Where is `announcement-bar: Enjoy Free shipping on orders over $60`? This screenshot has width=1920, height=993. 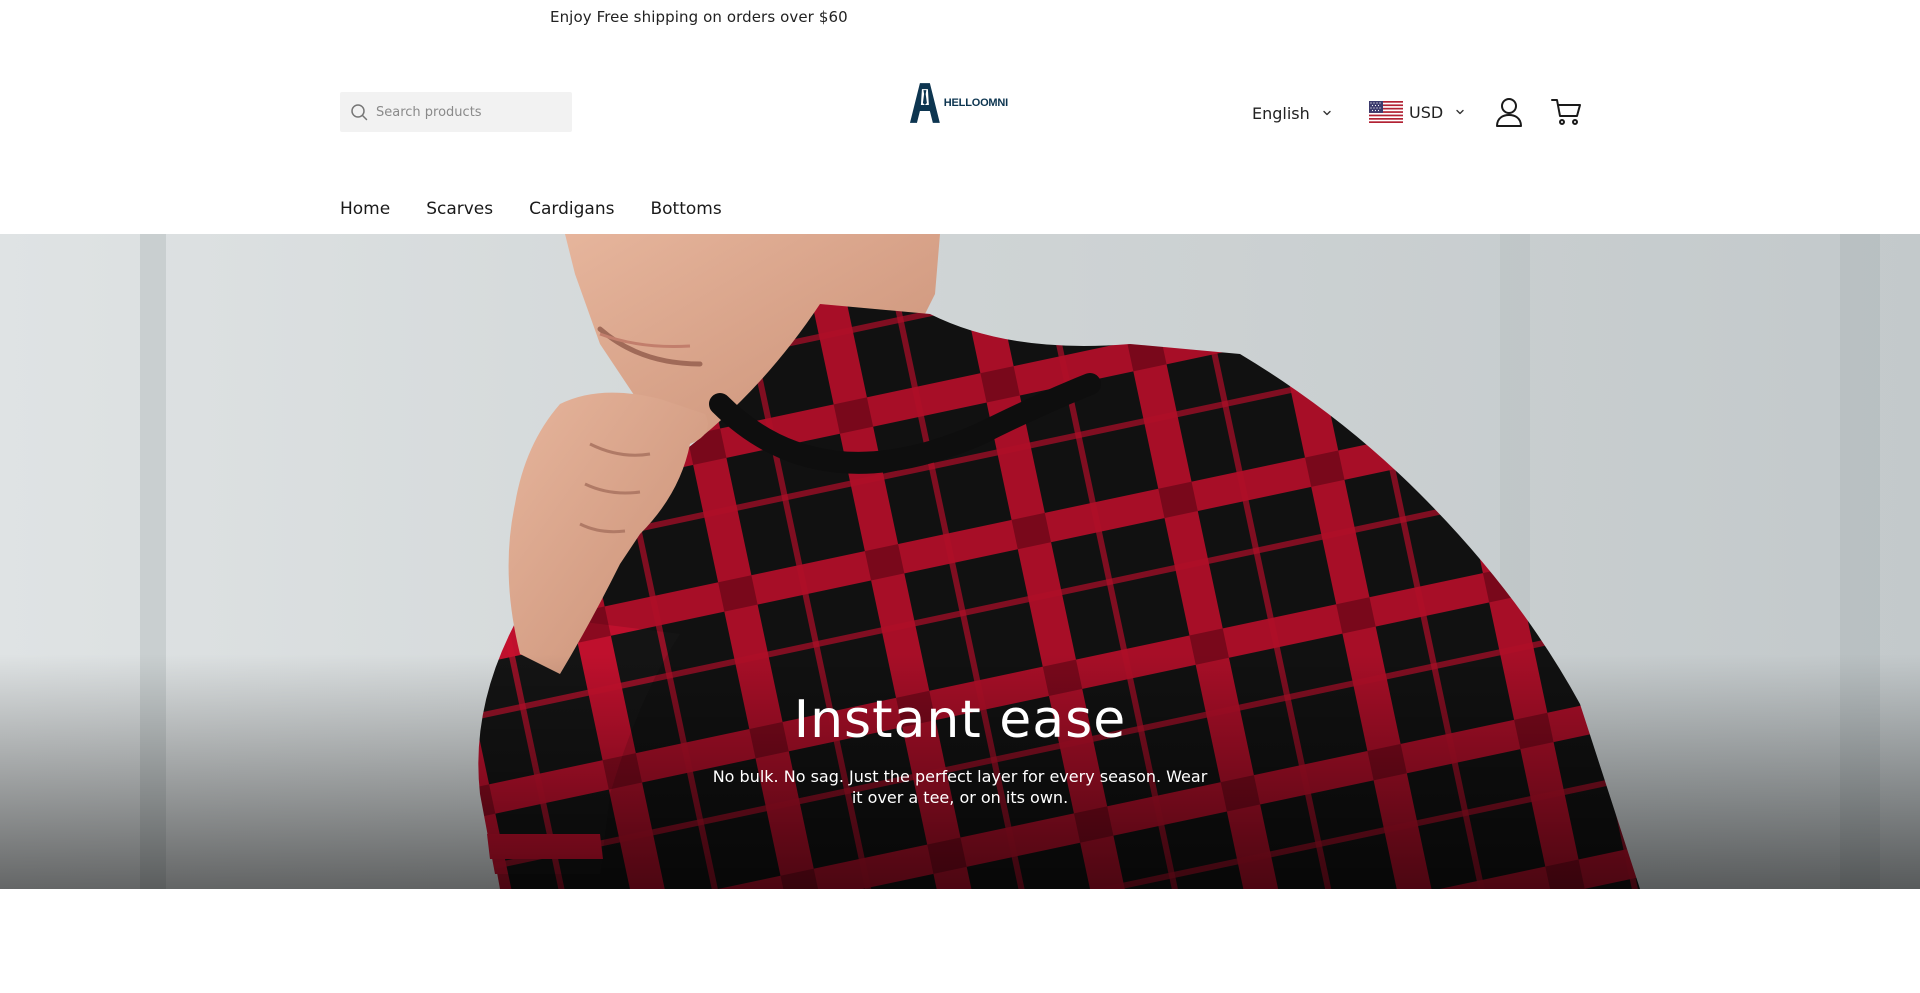 announcement-bar: Enjoy Free shipping on orders over $60 is located at coordinates (960, 17).